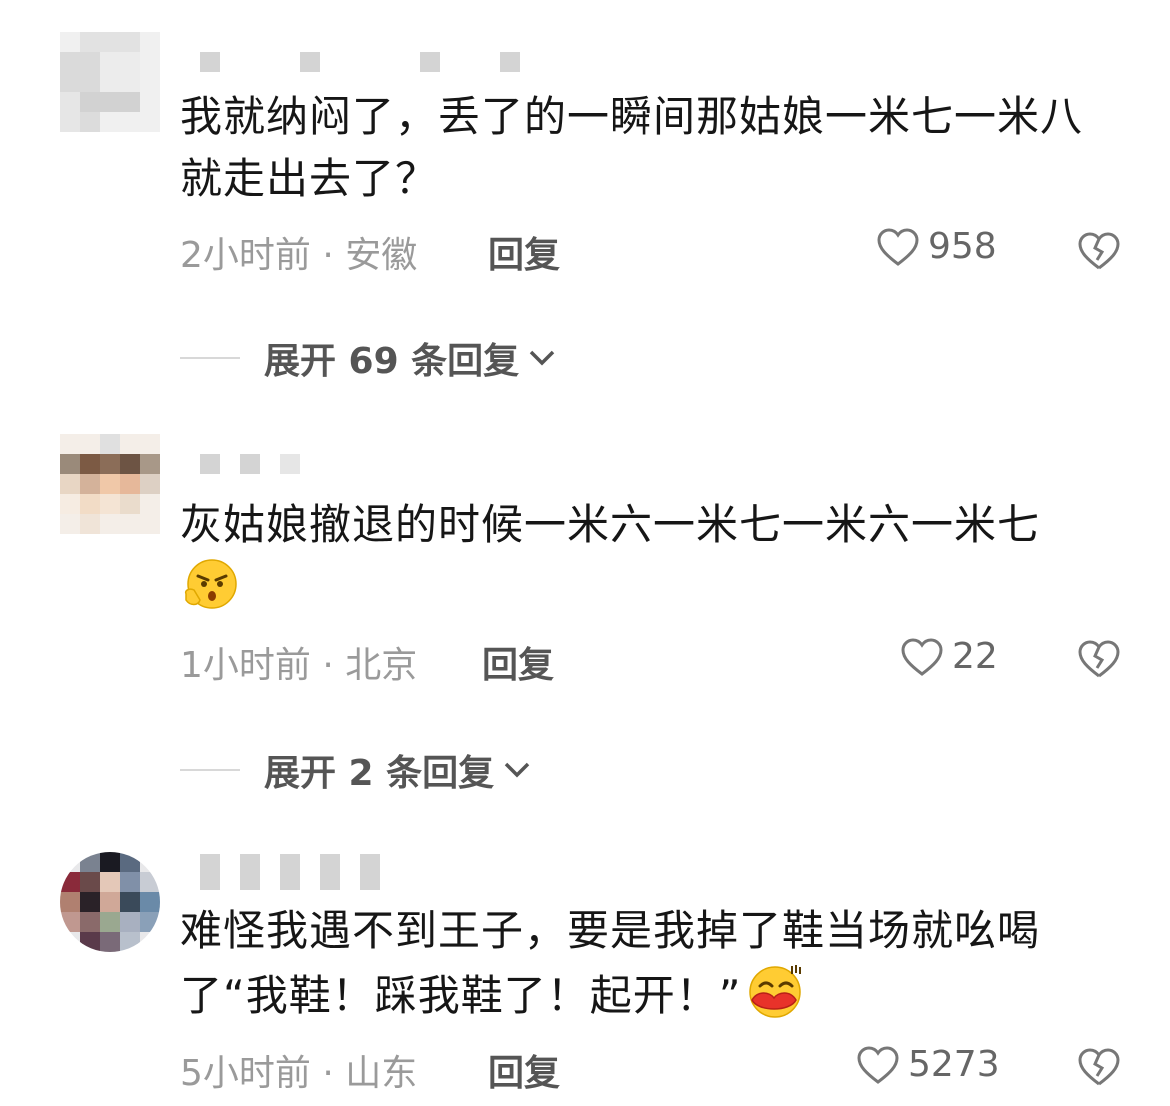 This screenshot has width=1170, height=1106. What do you see at coordinates (392, 361) in the screenshot?
I see `expand-replies-label: 展开 69 条回复` at bounding box center [392, 361].